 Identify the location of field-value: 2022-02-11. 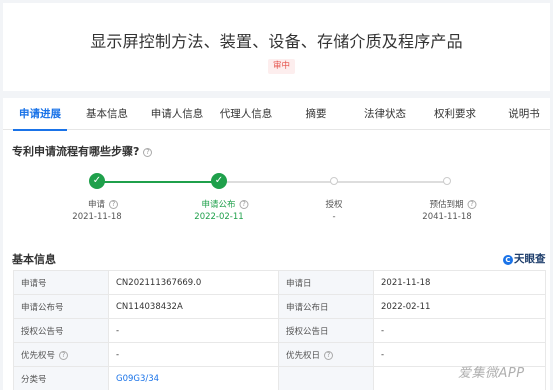
(459, 306).